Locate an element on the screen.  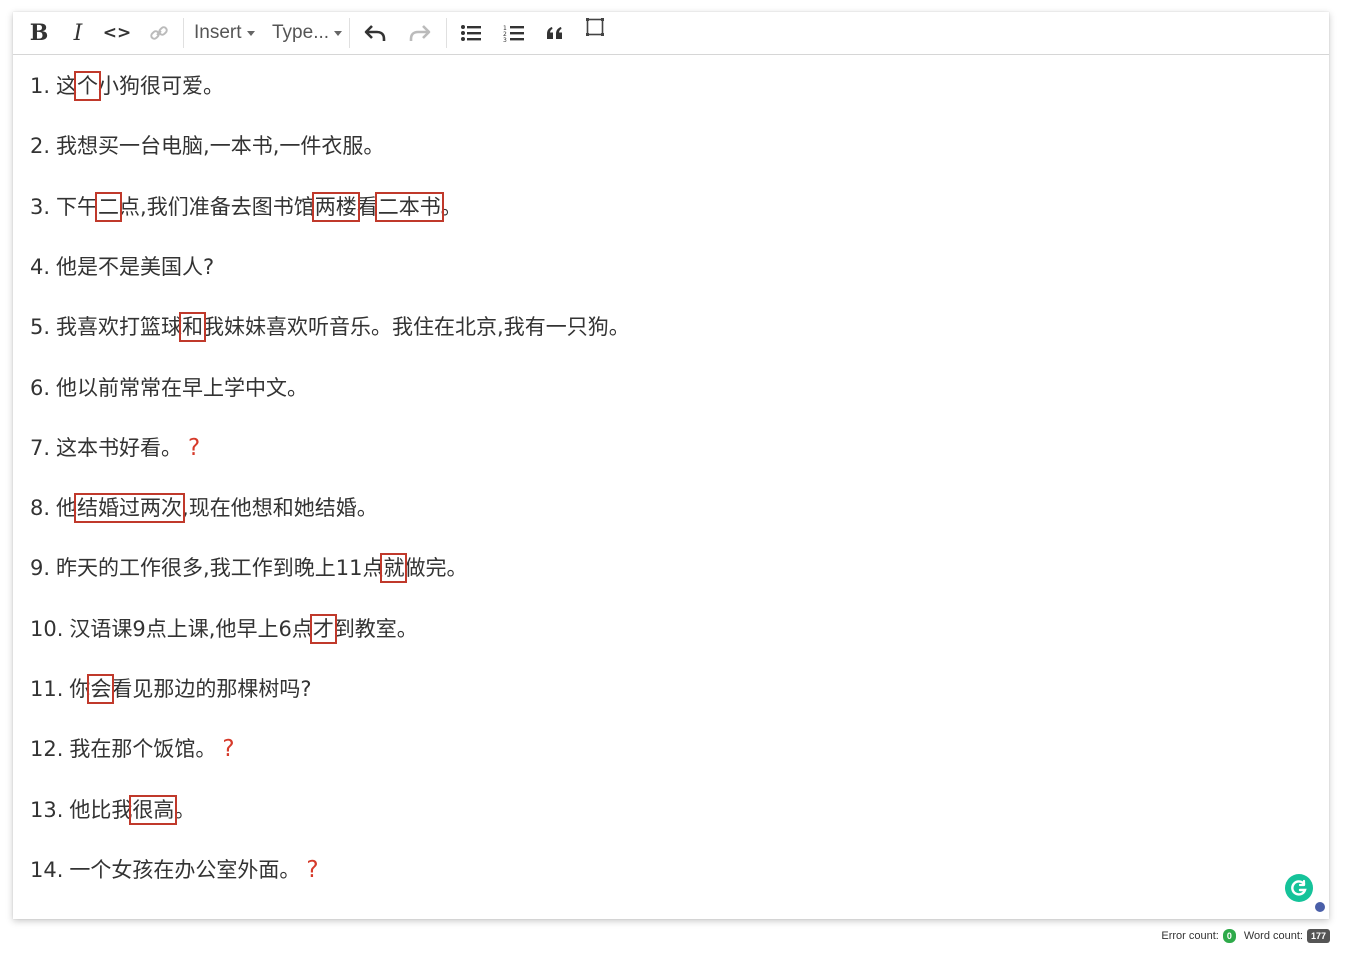
sentence-text: 我妹妹喜欢听音乐。我住在北京,我有一只狗。 is located at coordinates (416, 327).